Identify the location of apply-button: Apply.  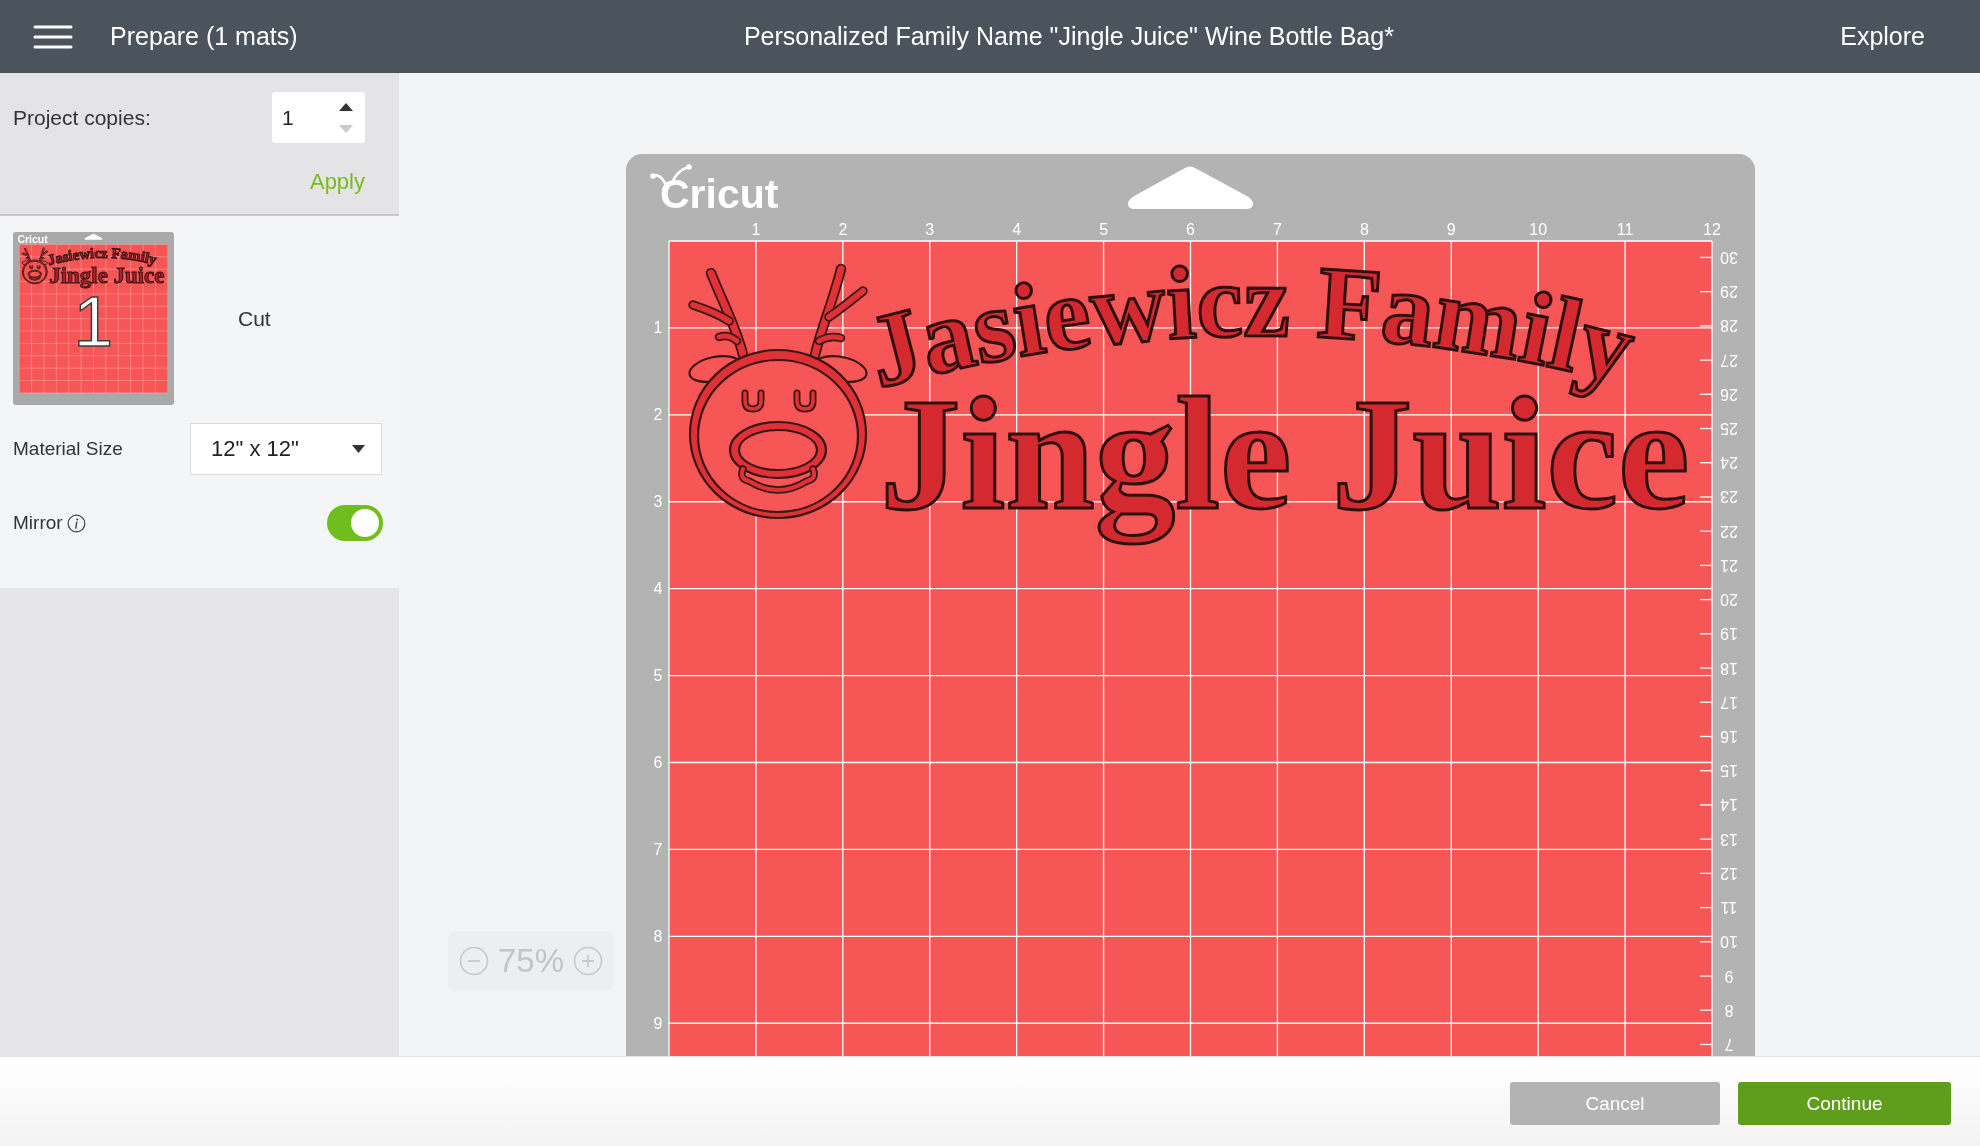
(337, 182).